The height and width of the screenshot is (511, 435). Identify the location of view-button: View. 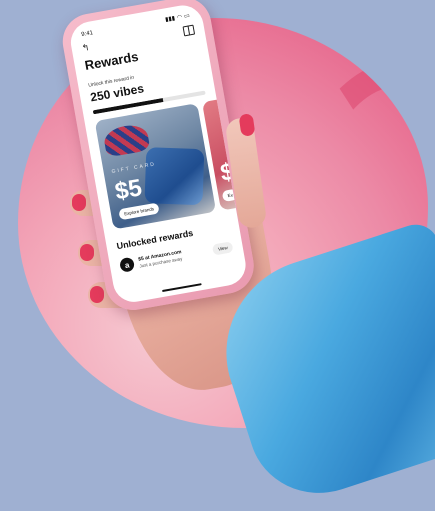
(223, 248).